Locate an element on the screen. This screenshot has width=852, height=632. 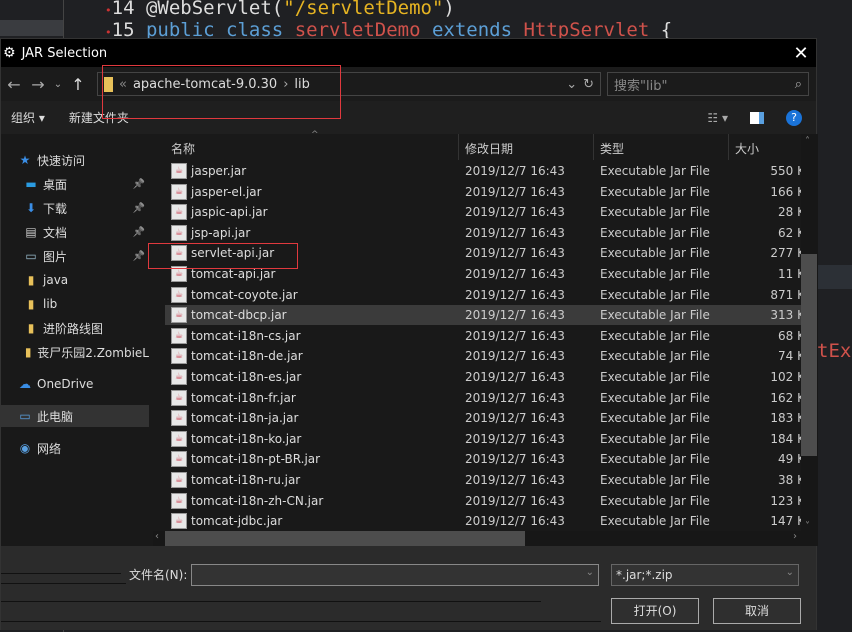
sidebar-item: ▮ lib is located at coordinates (75, 304).